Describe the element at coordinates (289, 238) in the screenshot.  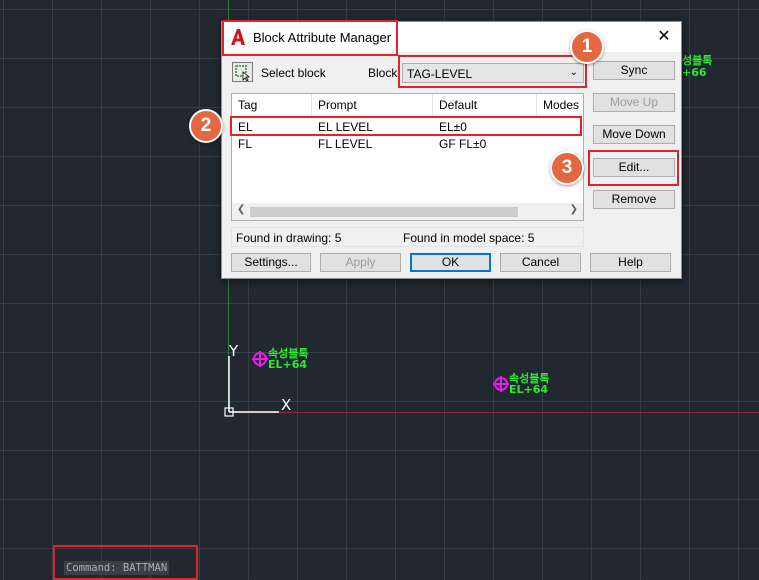
I see `found-in-drawing: Found in drawing: 5` at that location.